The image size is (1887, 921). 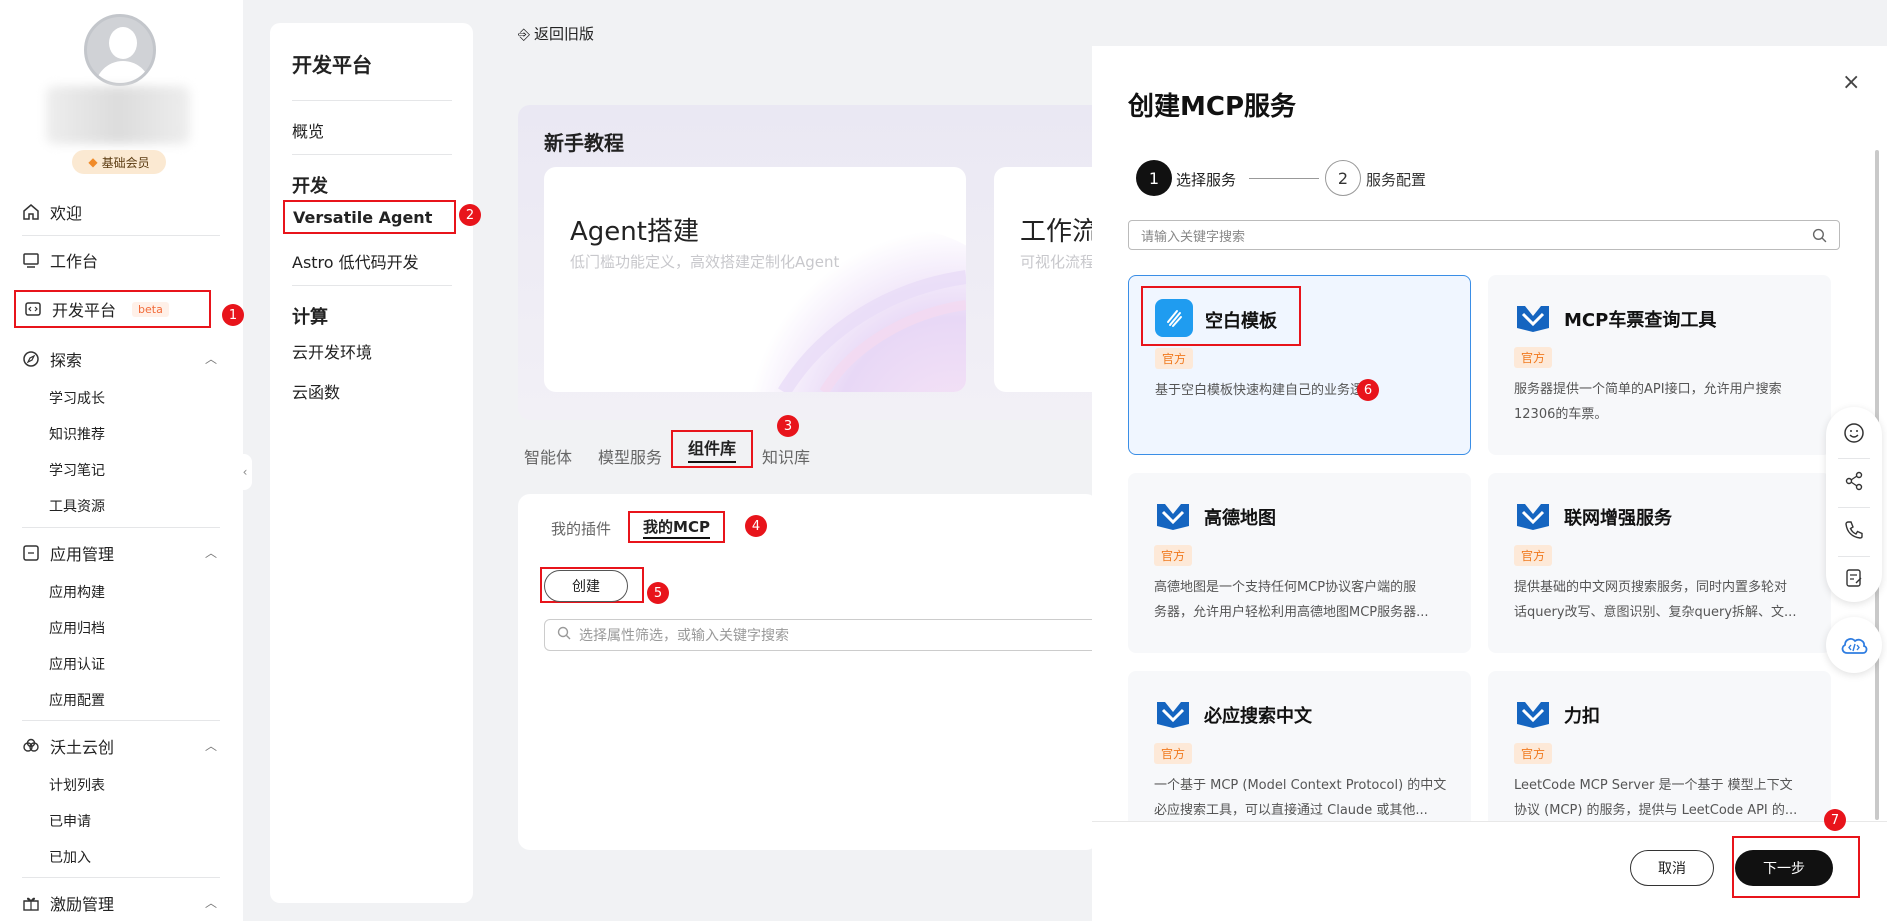 What do you see at coordinates (1212, 107) in the screenshot?
I see `drawer-title: 创建MCP服务` at bounding box center [1212, 107].